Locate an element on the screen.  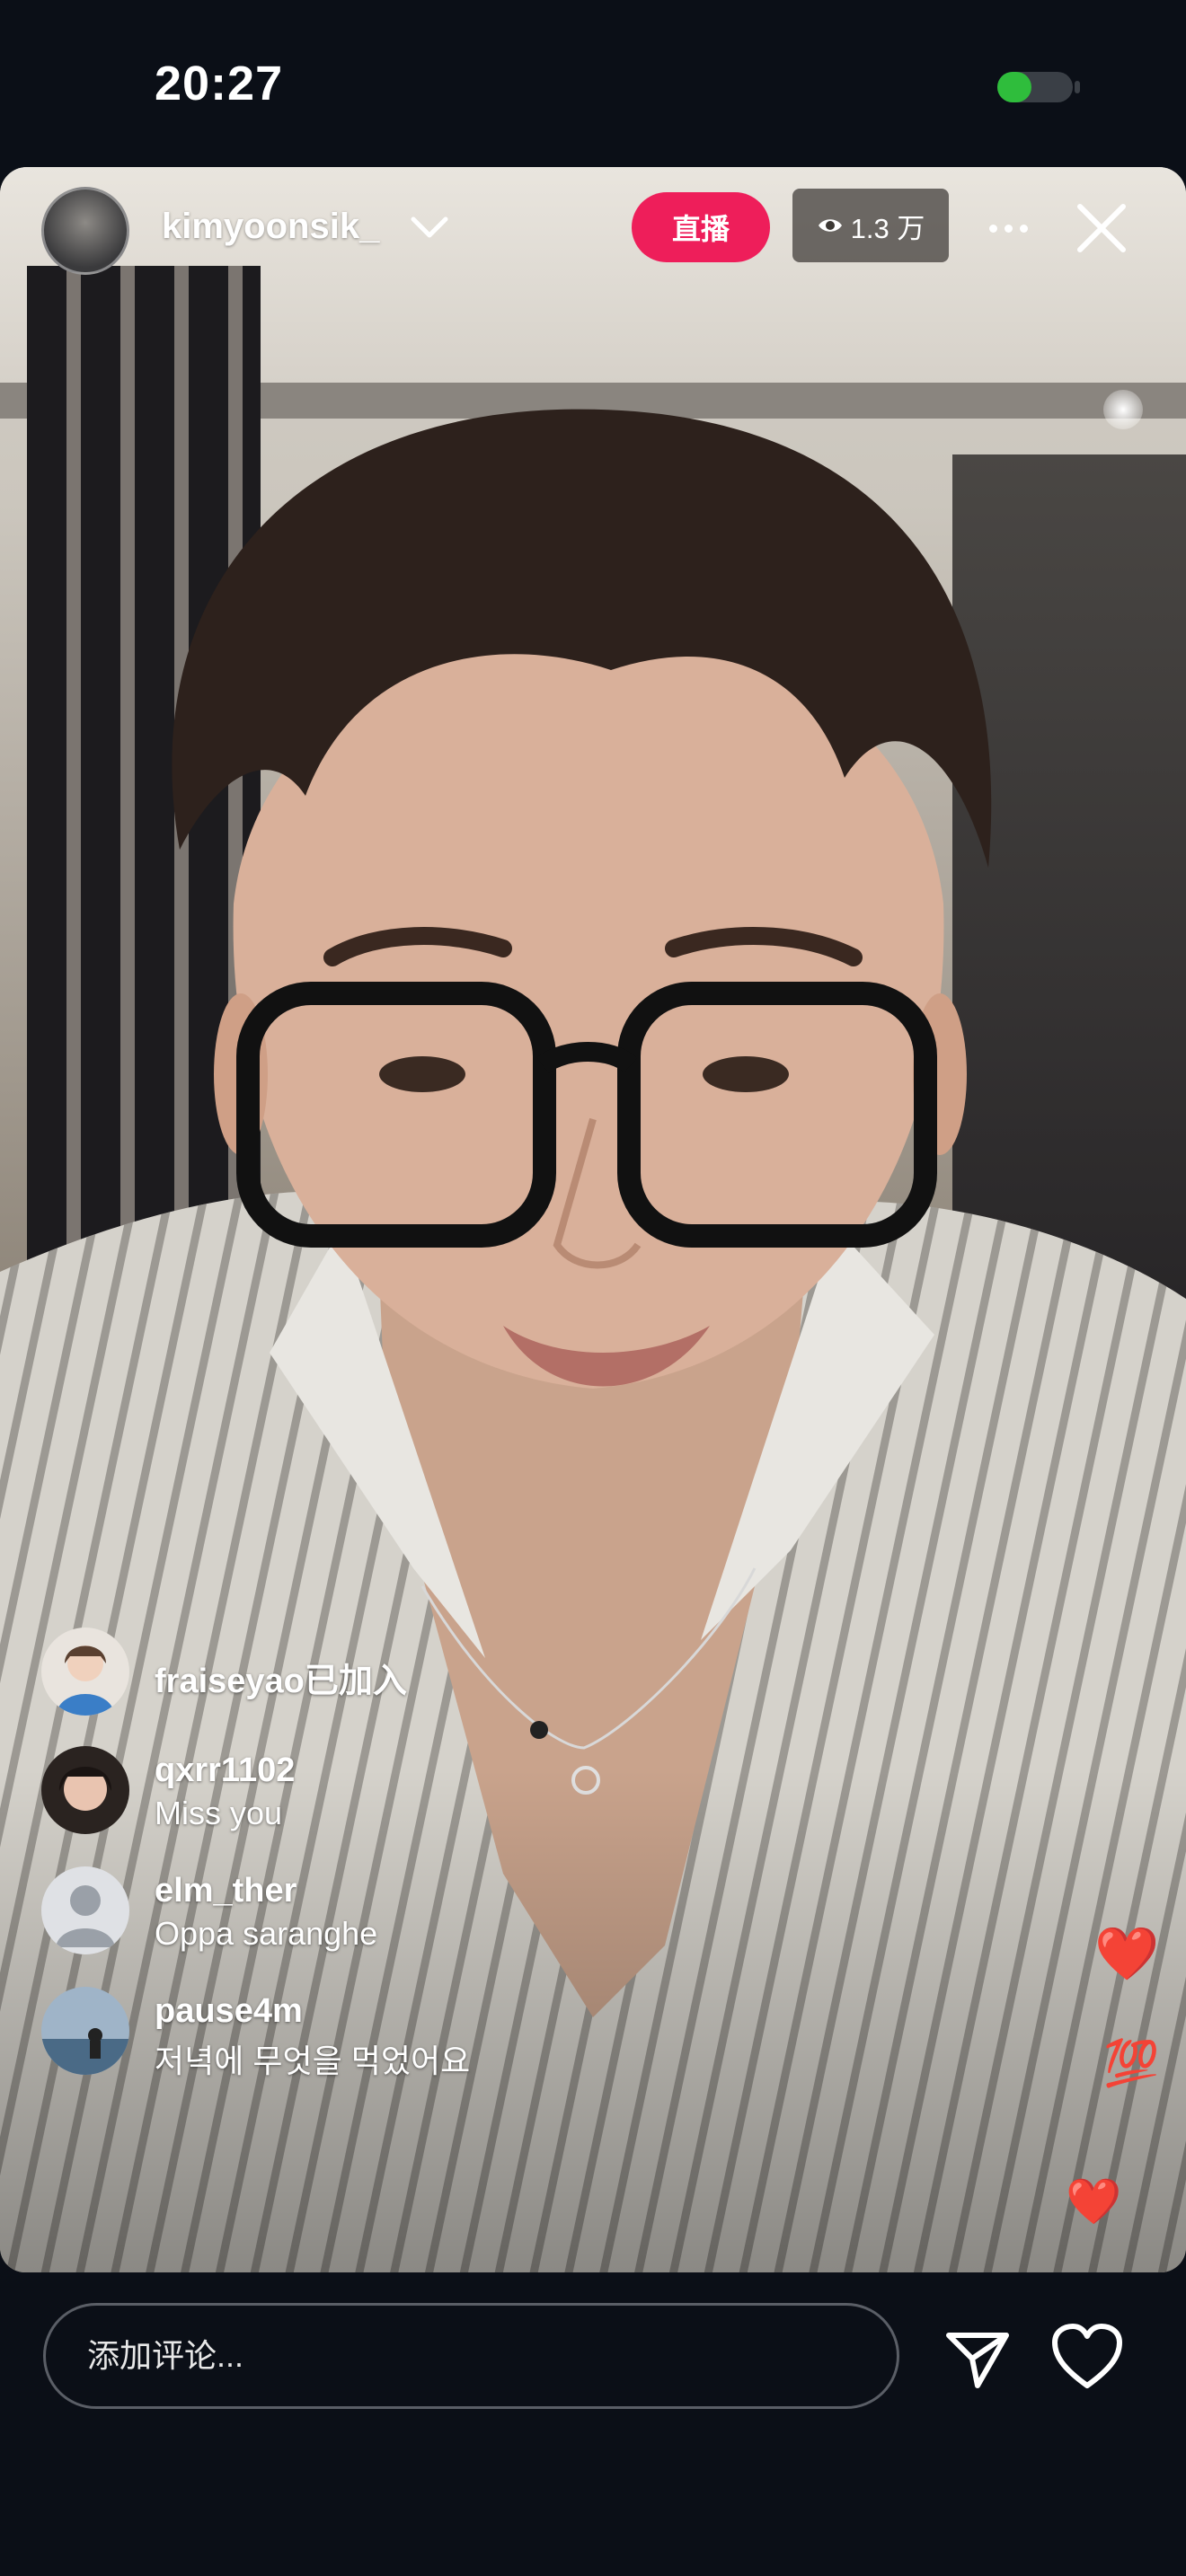
comment-joined-text: fraiseyao已加入 is located at coordinates (281, 1677).